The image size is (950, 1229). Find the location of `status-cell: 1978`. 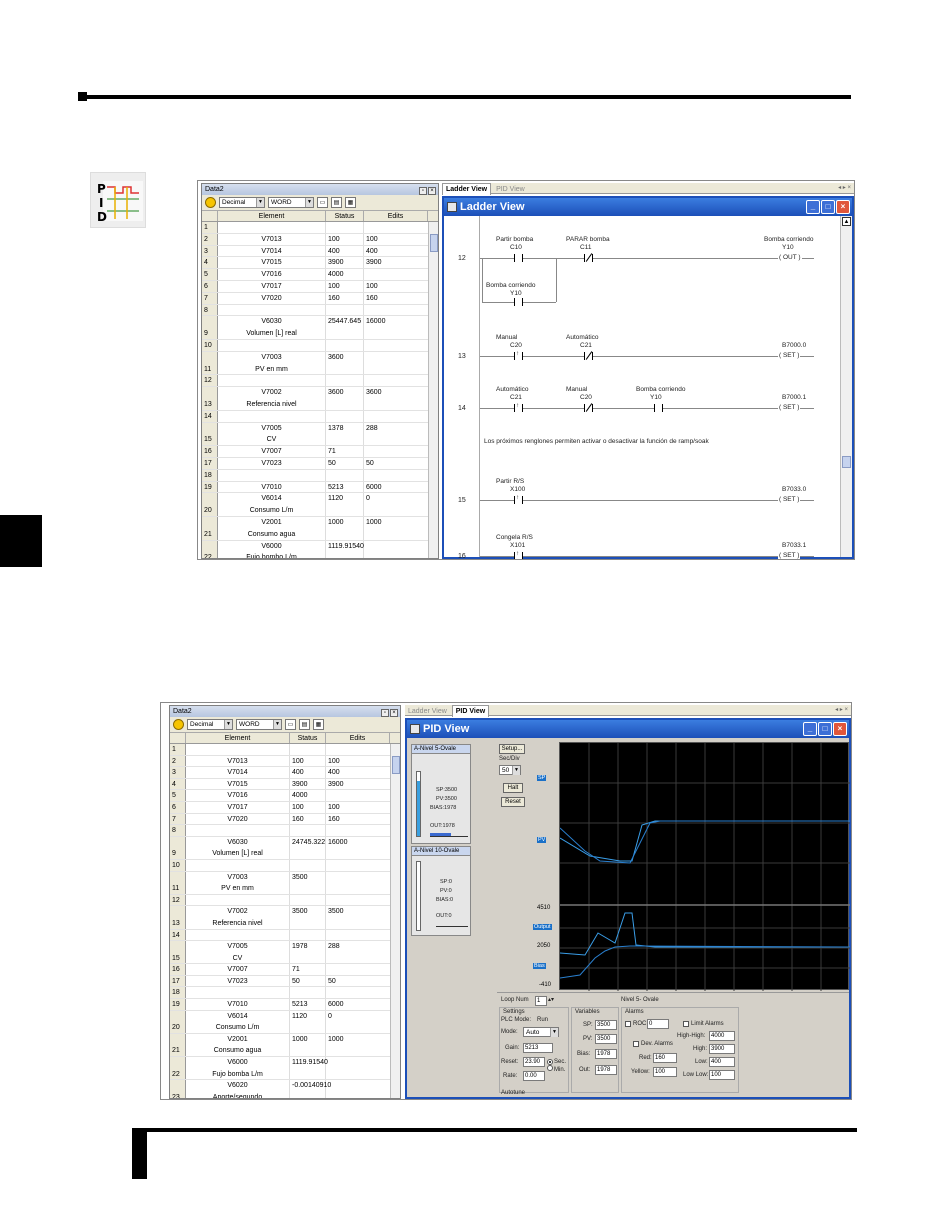

status-cell: 1978 is located at coordinates (308, 952).